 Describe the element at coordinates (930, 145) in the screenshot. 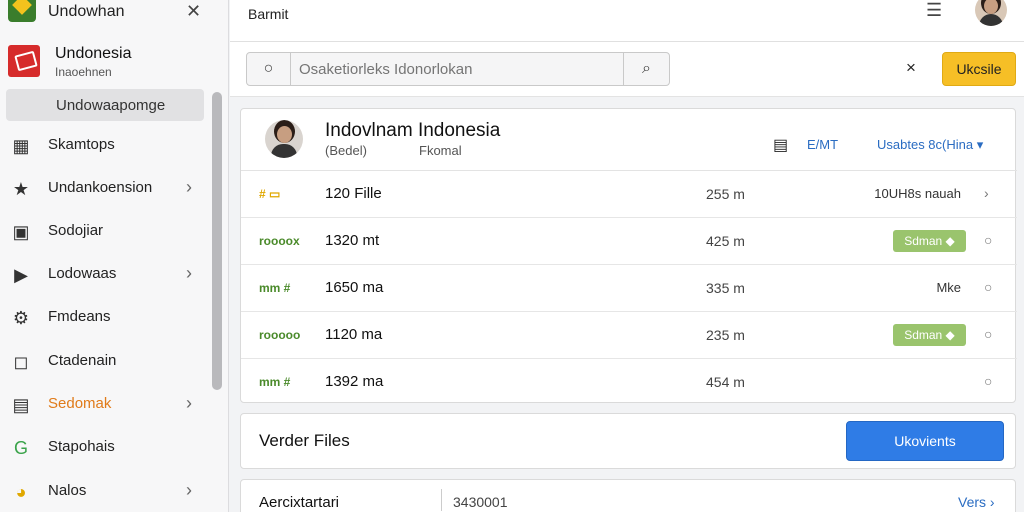

I see `sort-dropdown: Usabtes 8c(Hina ▾` at that location.